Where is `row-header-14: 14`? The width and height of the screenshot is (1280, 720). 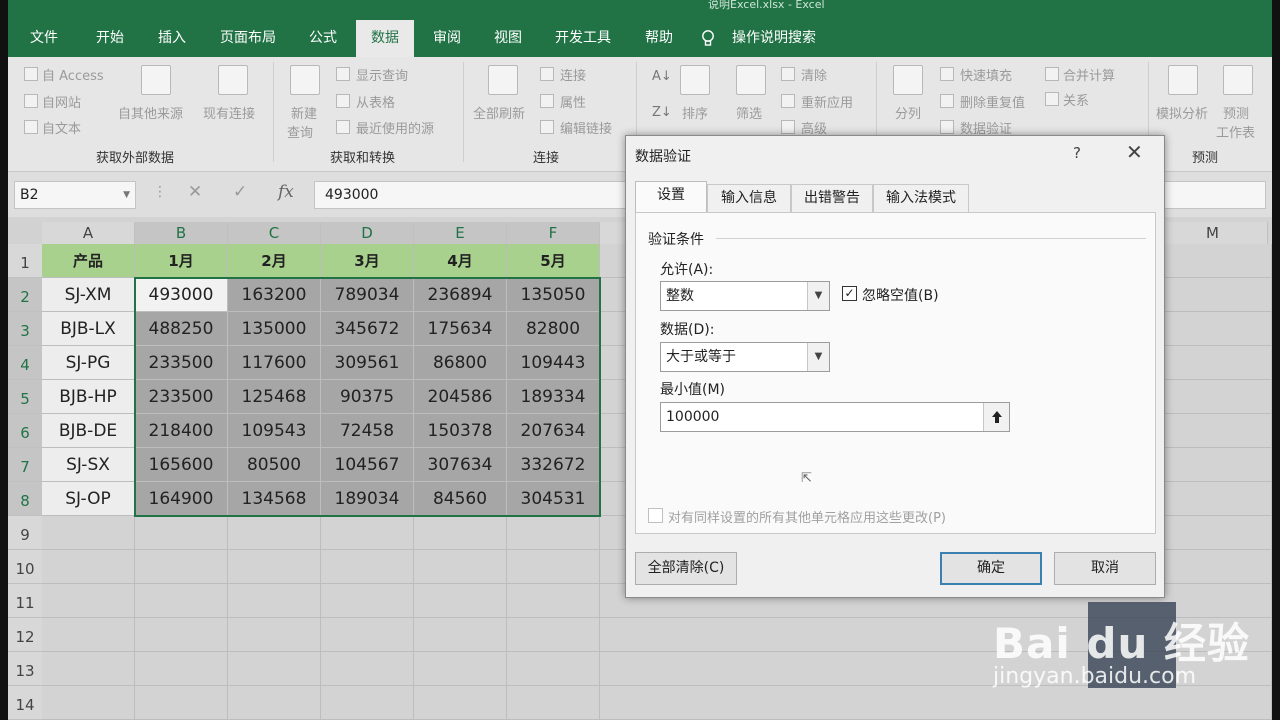
row-header-14: 14 is located at coordinates (25, 703).